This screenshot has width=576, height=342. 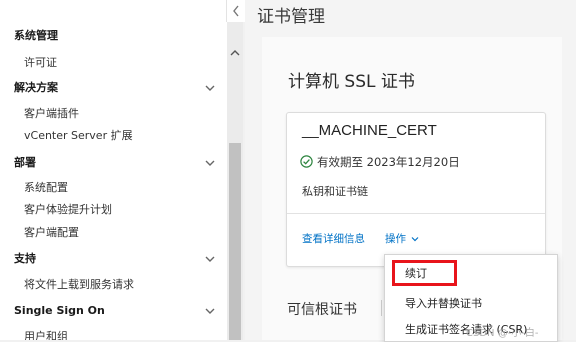 What do you see at coordinates (291, 17) in the screenshot?
I see `page-title: 证书管理` at bounding box center [291, 17].